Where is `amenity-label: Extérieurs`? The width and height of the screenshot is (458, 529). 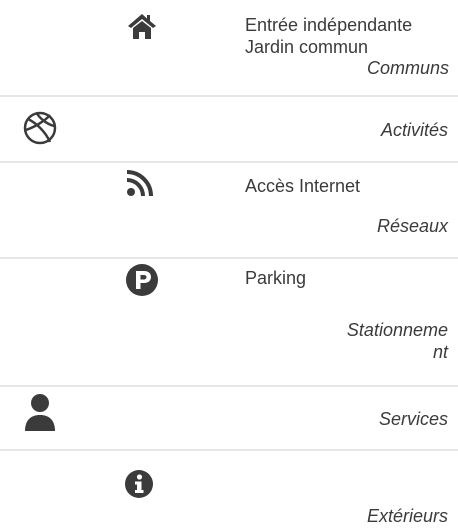 amenity-label: Extérieurs is located at coordinates (407, 516).